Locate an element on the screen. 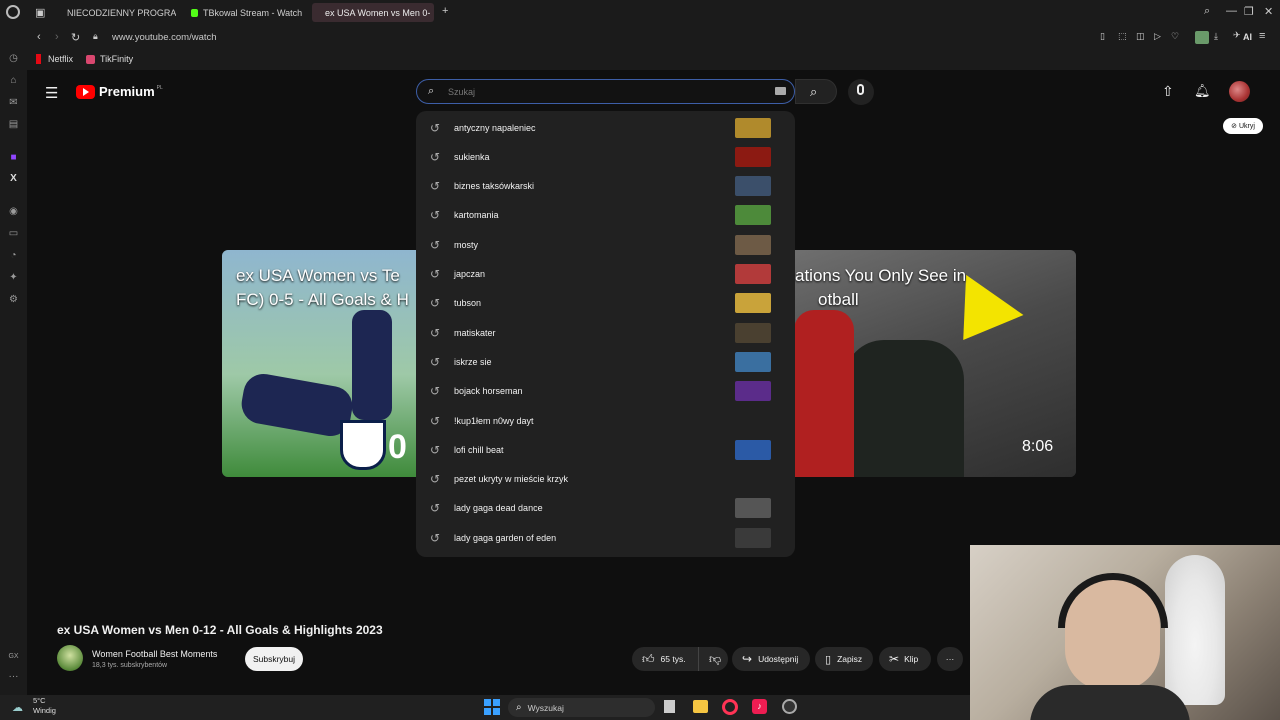  tab-1: NIECODZIENNY PROGRAM is located at coordinates (115, 12).